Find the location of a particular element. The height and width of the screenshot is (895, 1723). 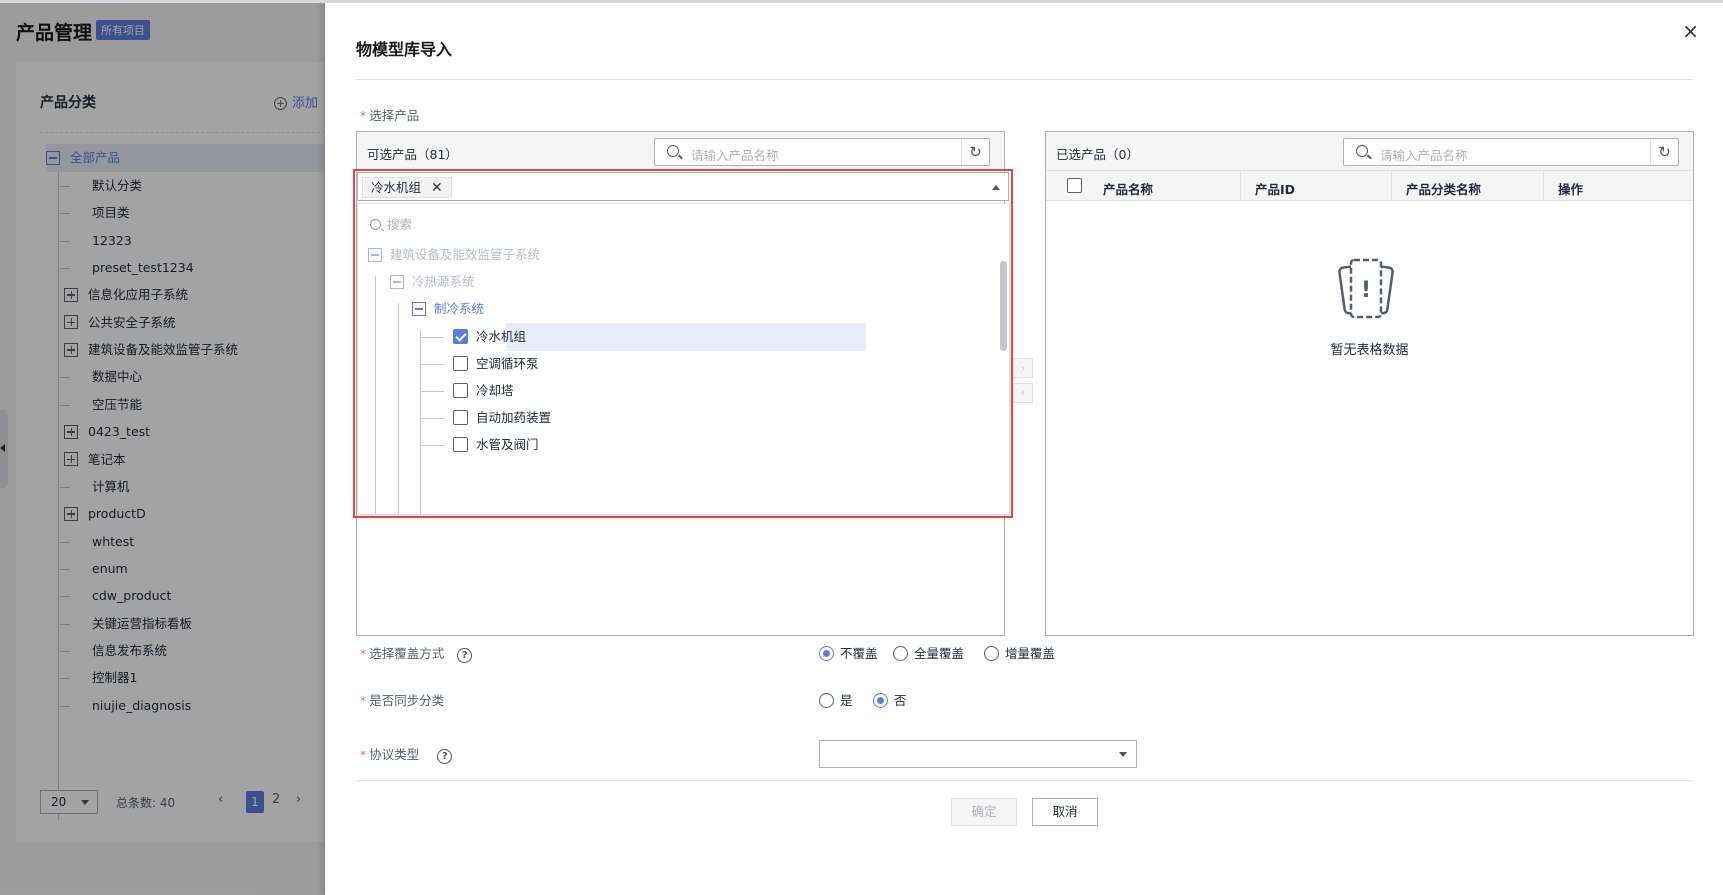

option-label: 增量覆盖 is located at coordinates (1030, 653).